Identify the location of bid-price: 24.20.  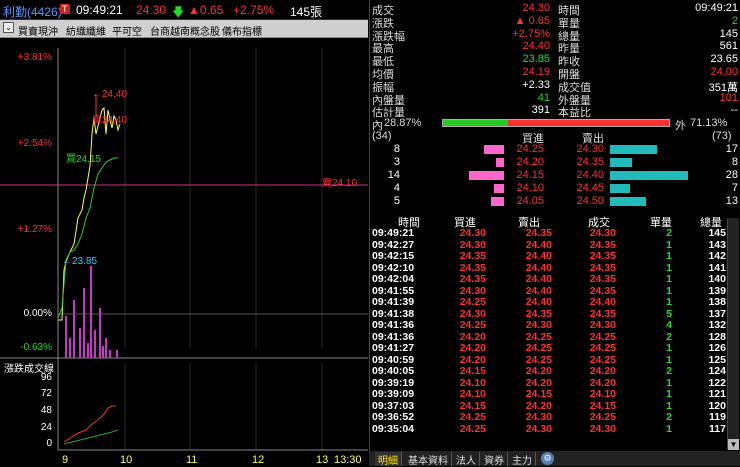
(530, 162).